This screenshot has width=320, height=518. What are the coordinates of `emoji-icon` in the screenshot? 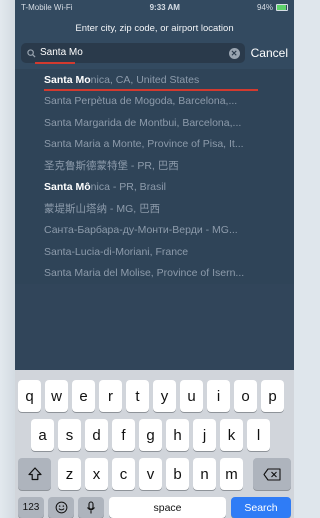 It's located at (61, 507).